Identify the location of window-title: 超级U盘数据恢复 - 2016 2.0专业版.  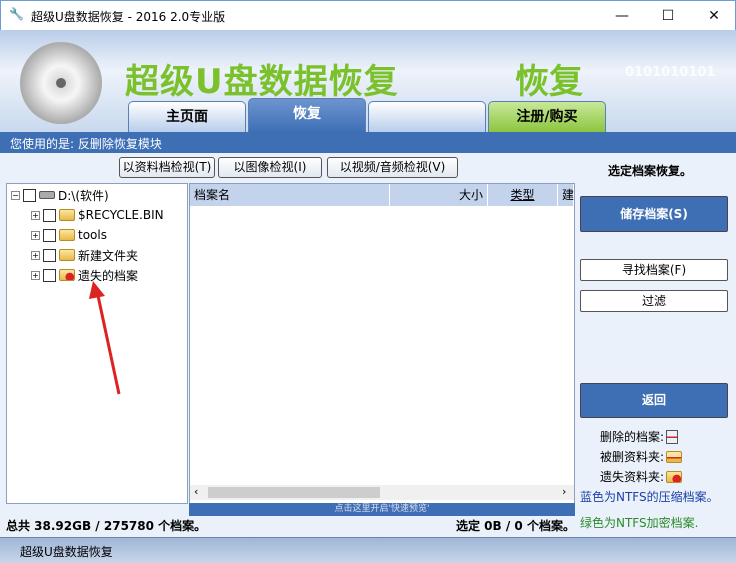
(128, 17).